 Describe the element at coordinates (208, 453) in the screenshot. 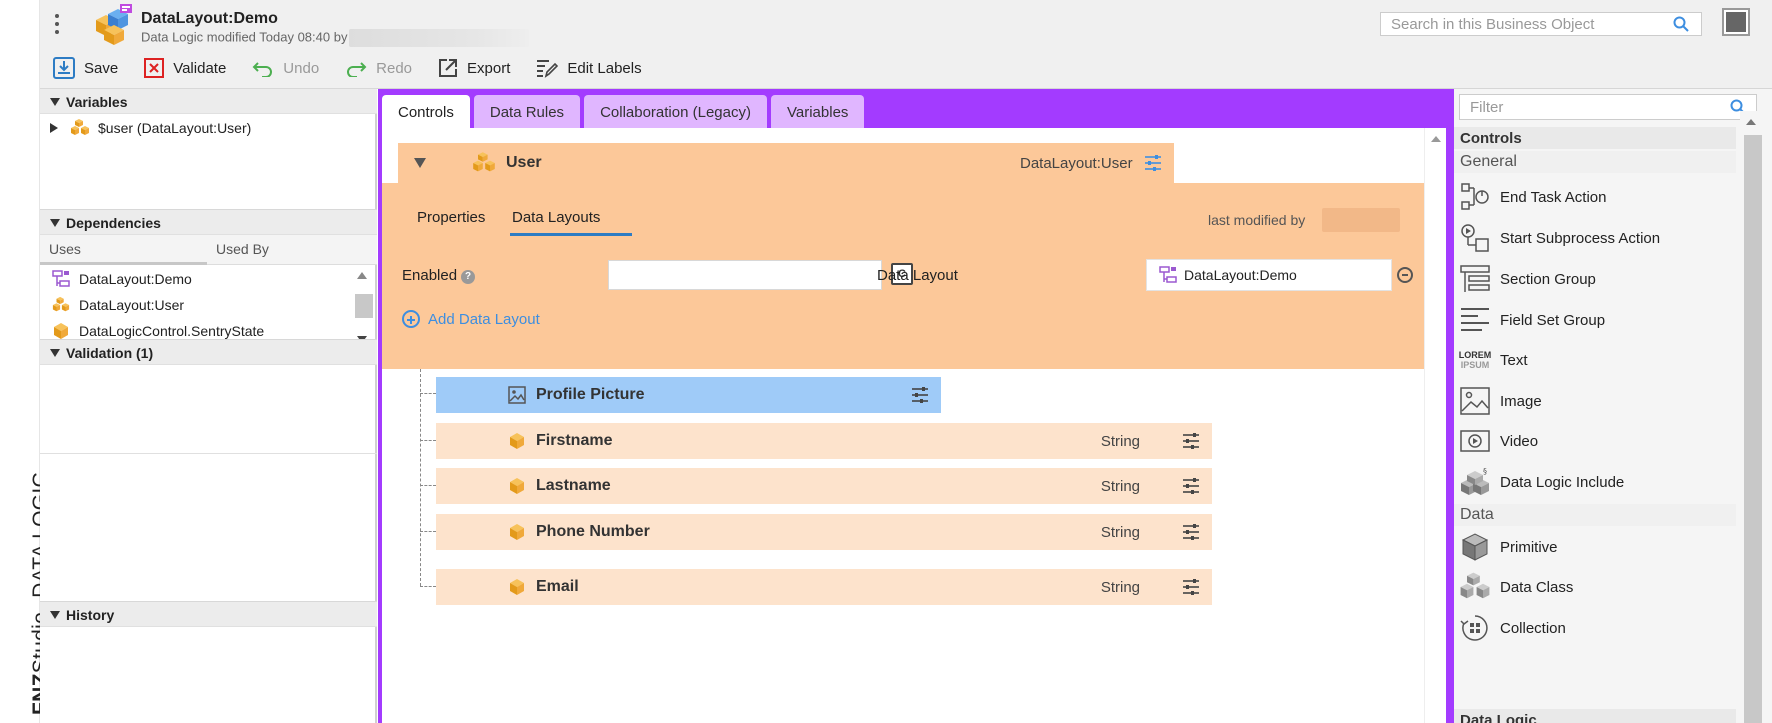

I see `divider` at that location.